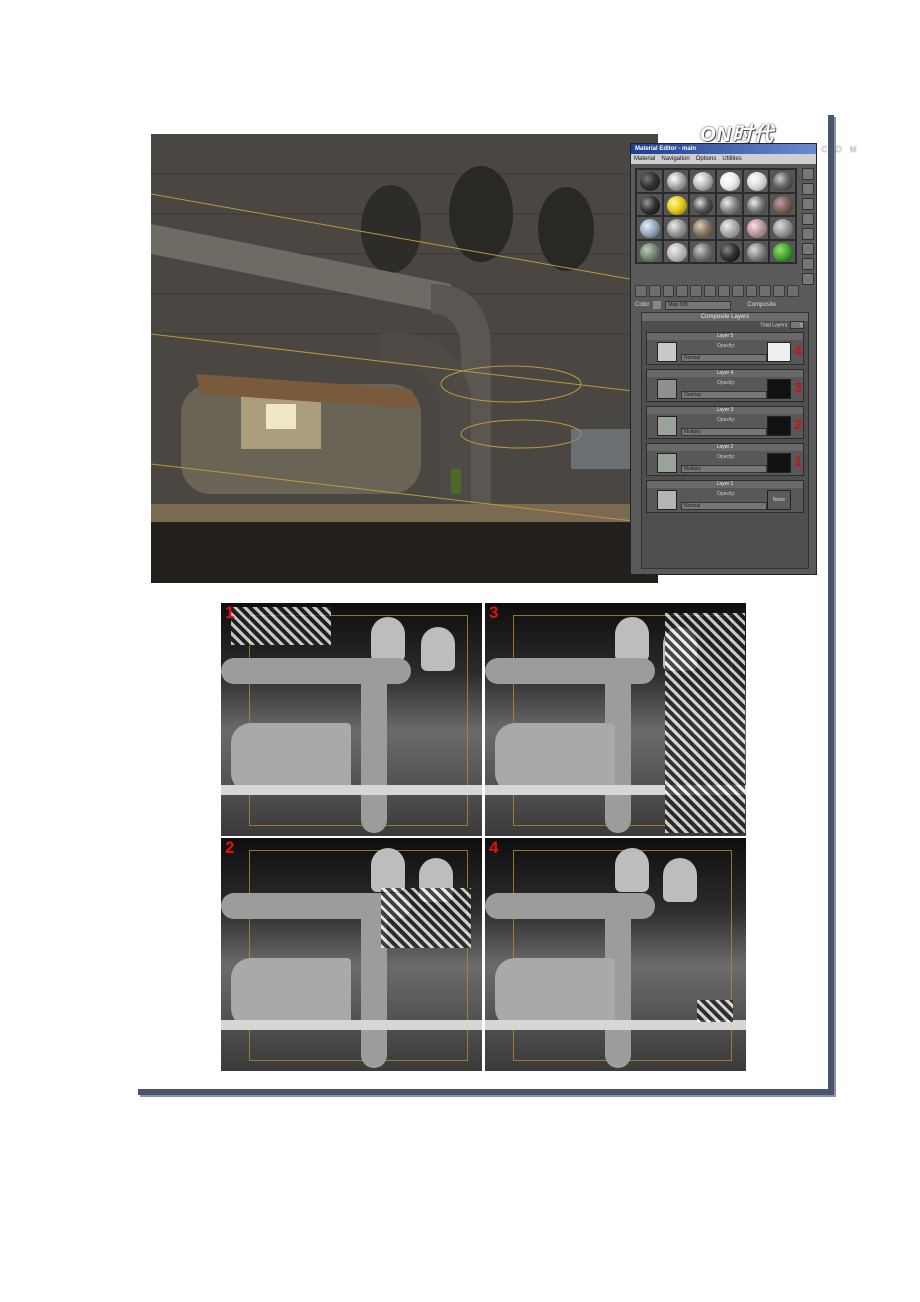  What do you see at coordinates (710, 291) in the screenshot?
I see `make-unique-icon` at bounding box center [710, 291].